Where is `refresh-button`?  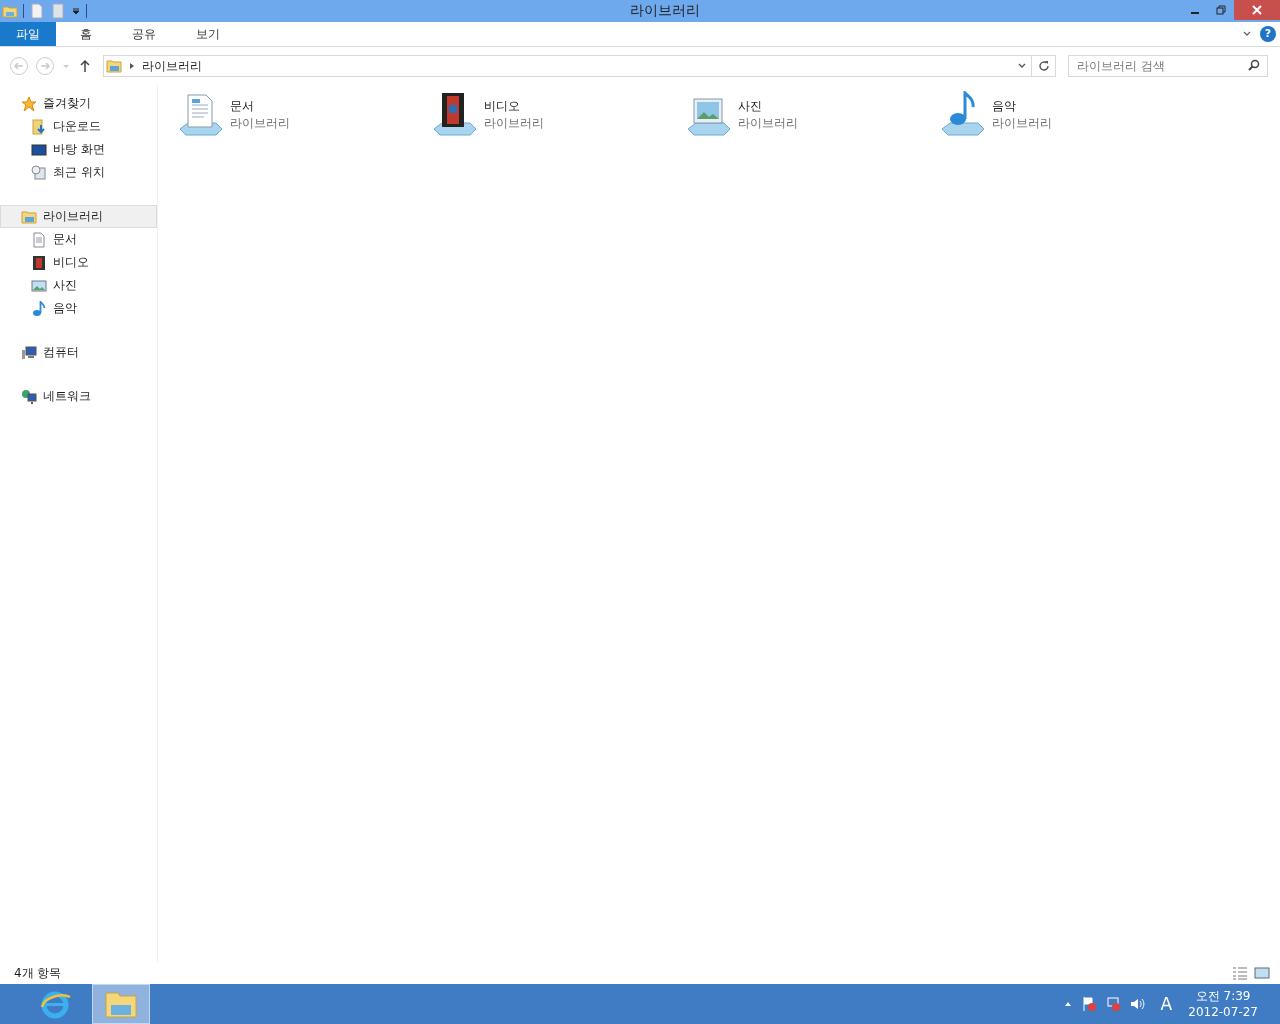 refresh-button is located at coordinates (1044, 66).